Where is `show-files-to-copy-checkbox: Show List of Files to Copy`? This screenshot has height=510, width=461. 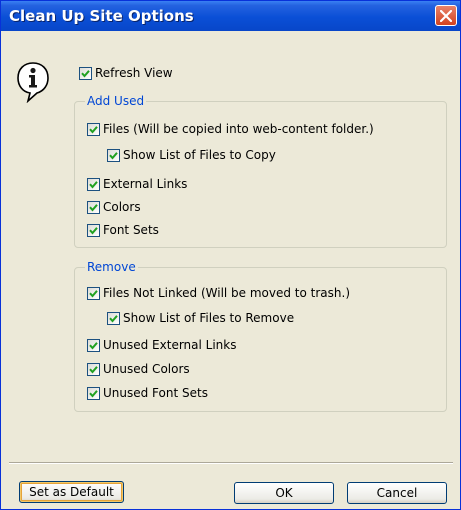 show-files-to-copy-checkbox: Show List of Files to Copy is located at coordinates (191, 155).